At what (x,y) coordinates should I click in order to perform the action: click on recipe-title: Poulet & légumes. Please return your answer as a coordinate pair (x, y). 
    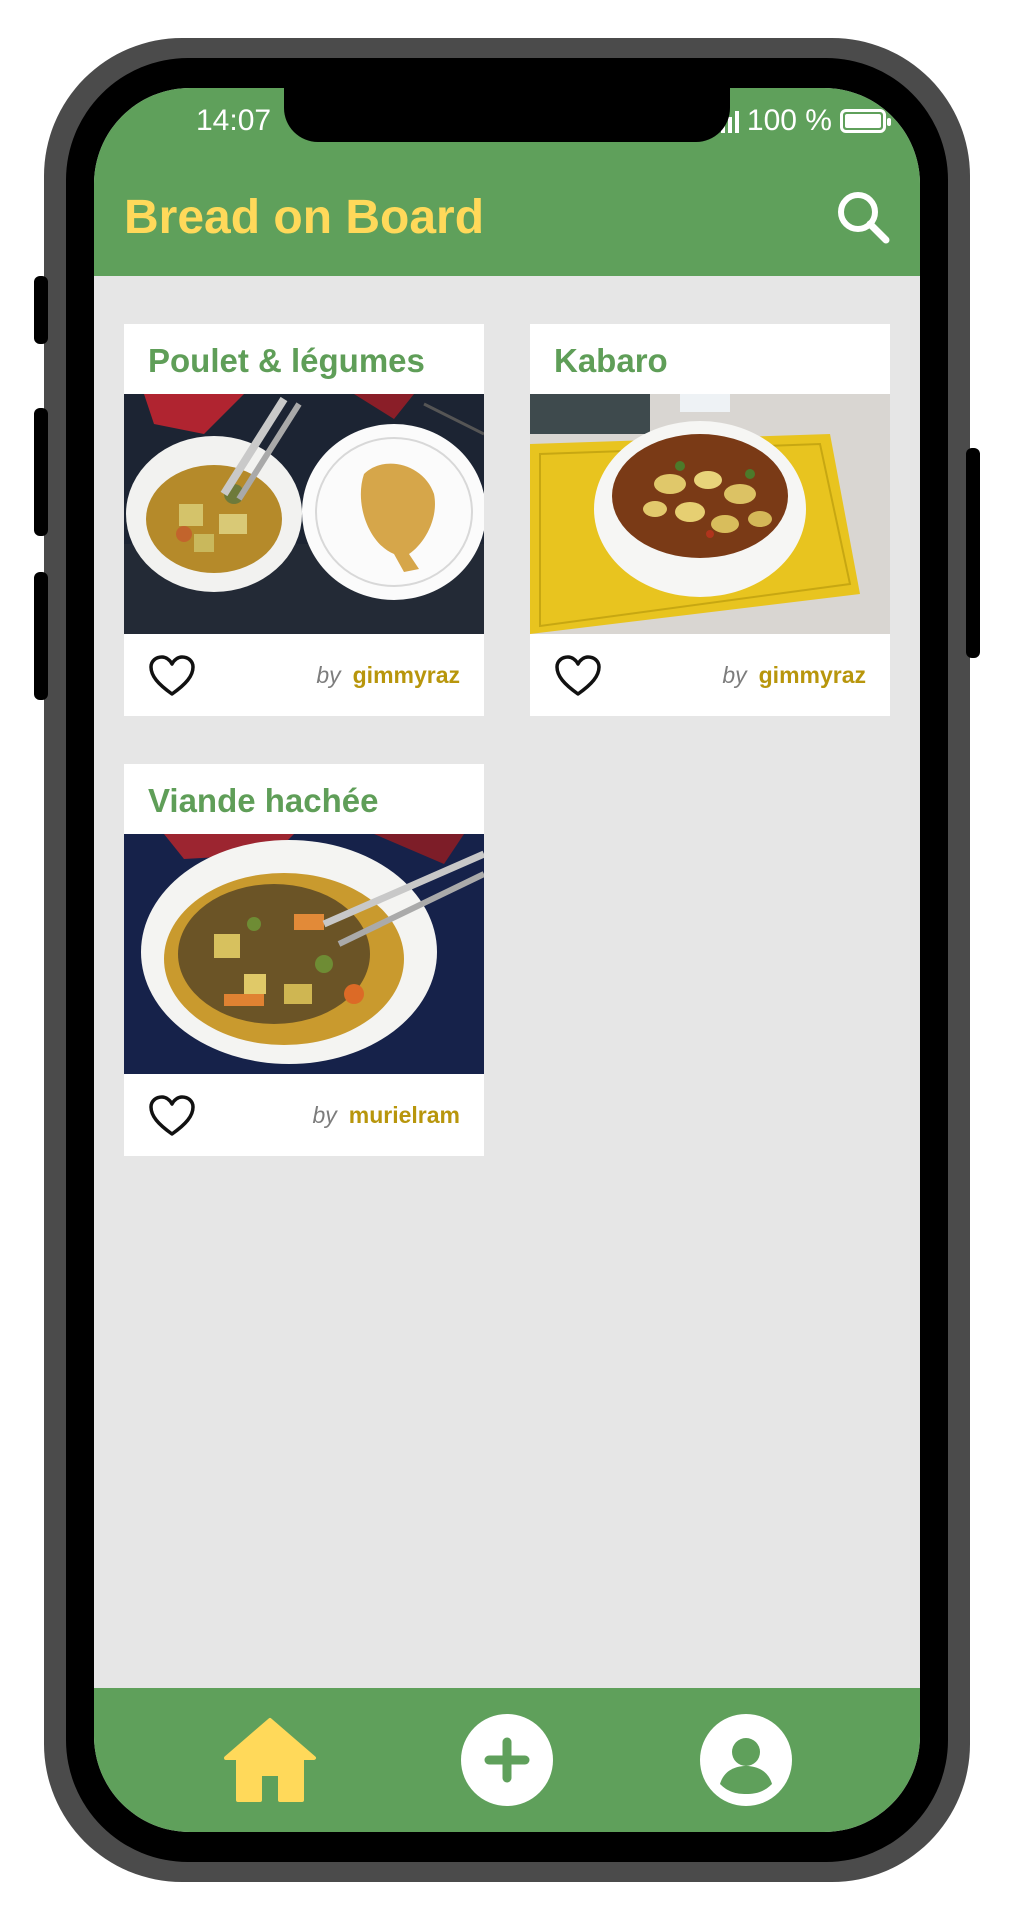
    Looking at the image, I should click on (286, 360).